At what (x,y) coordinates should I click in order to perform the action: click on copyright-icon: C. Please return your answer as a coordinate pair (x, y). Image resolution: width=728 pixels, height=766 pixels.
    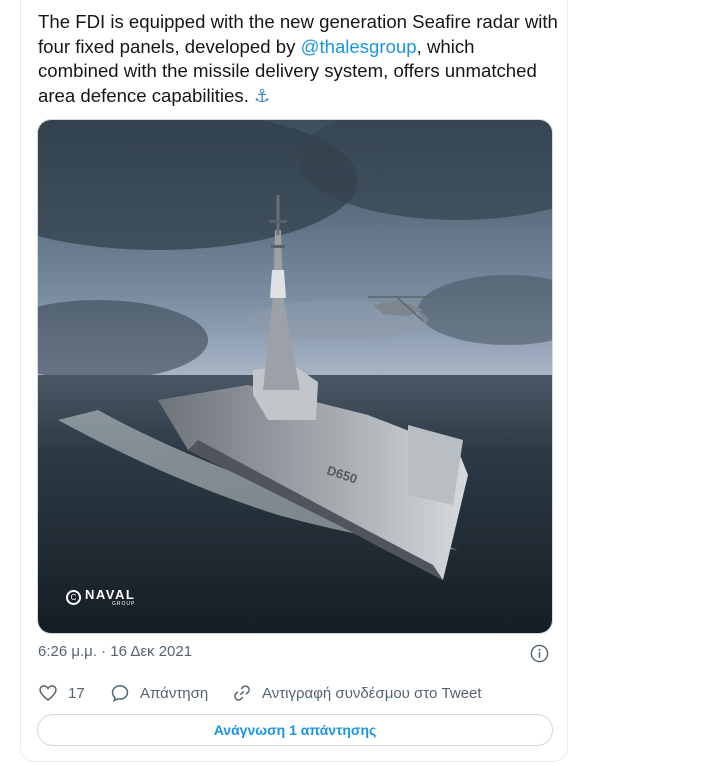
    Looking at the image, I should click on (73, 597).